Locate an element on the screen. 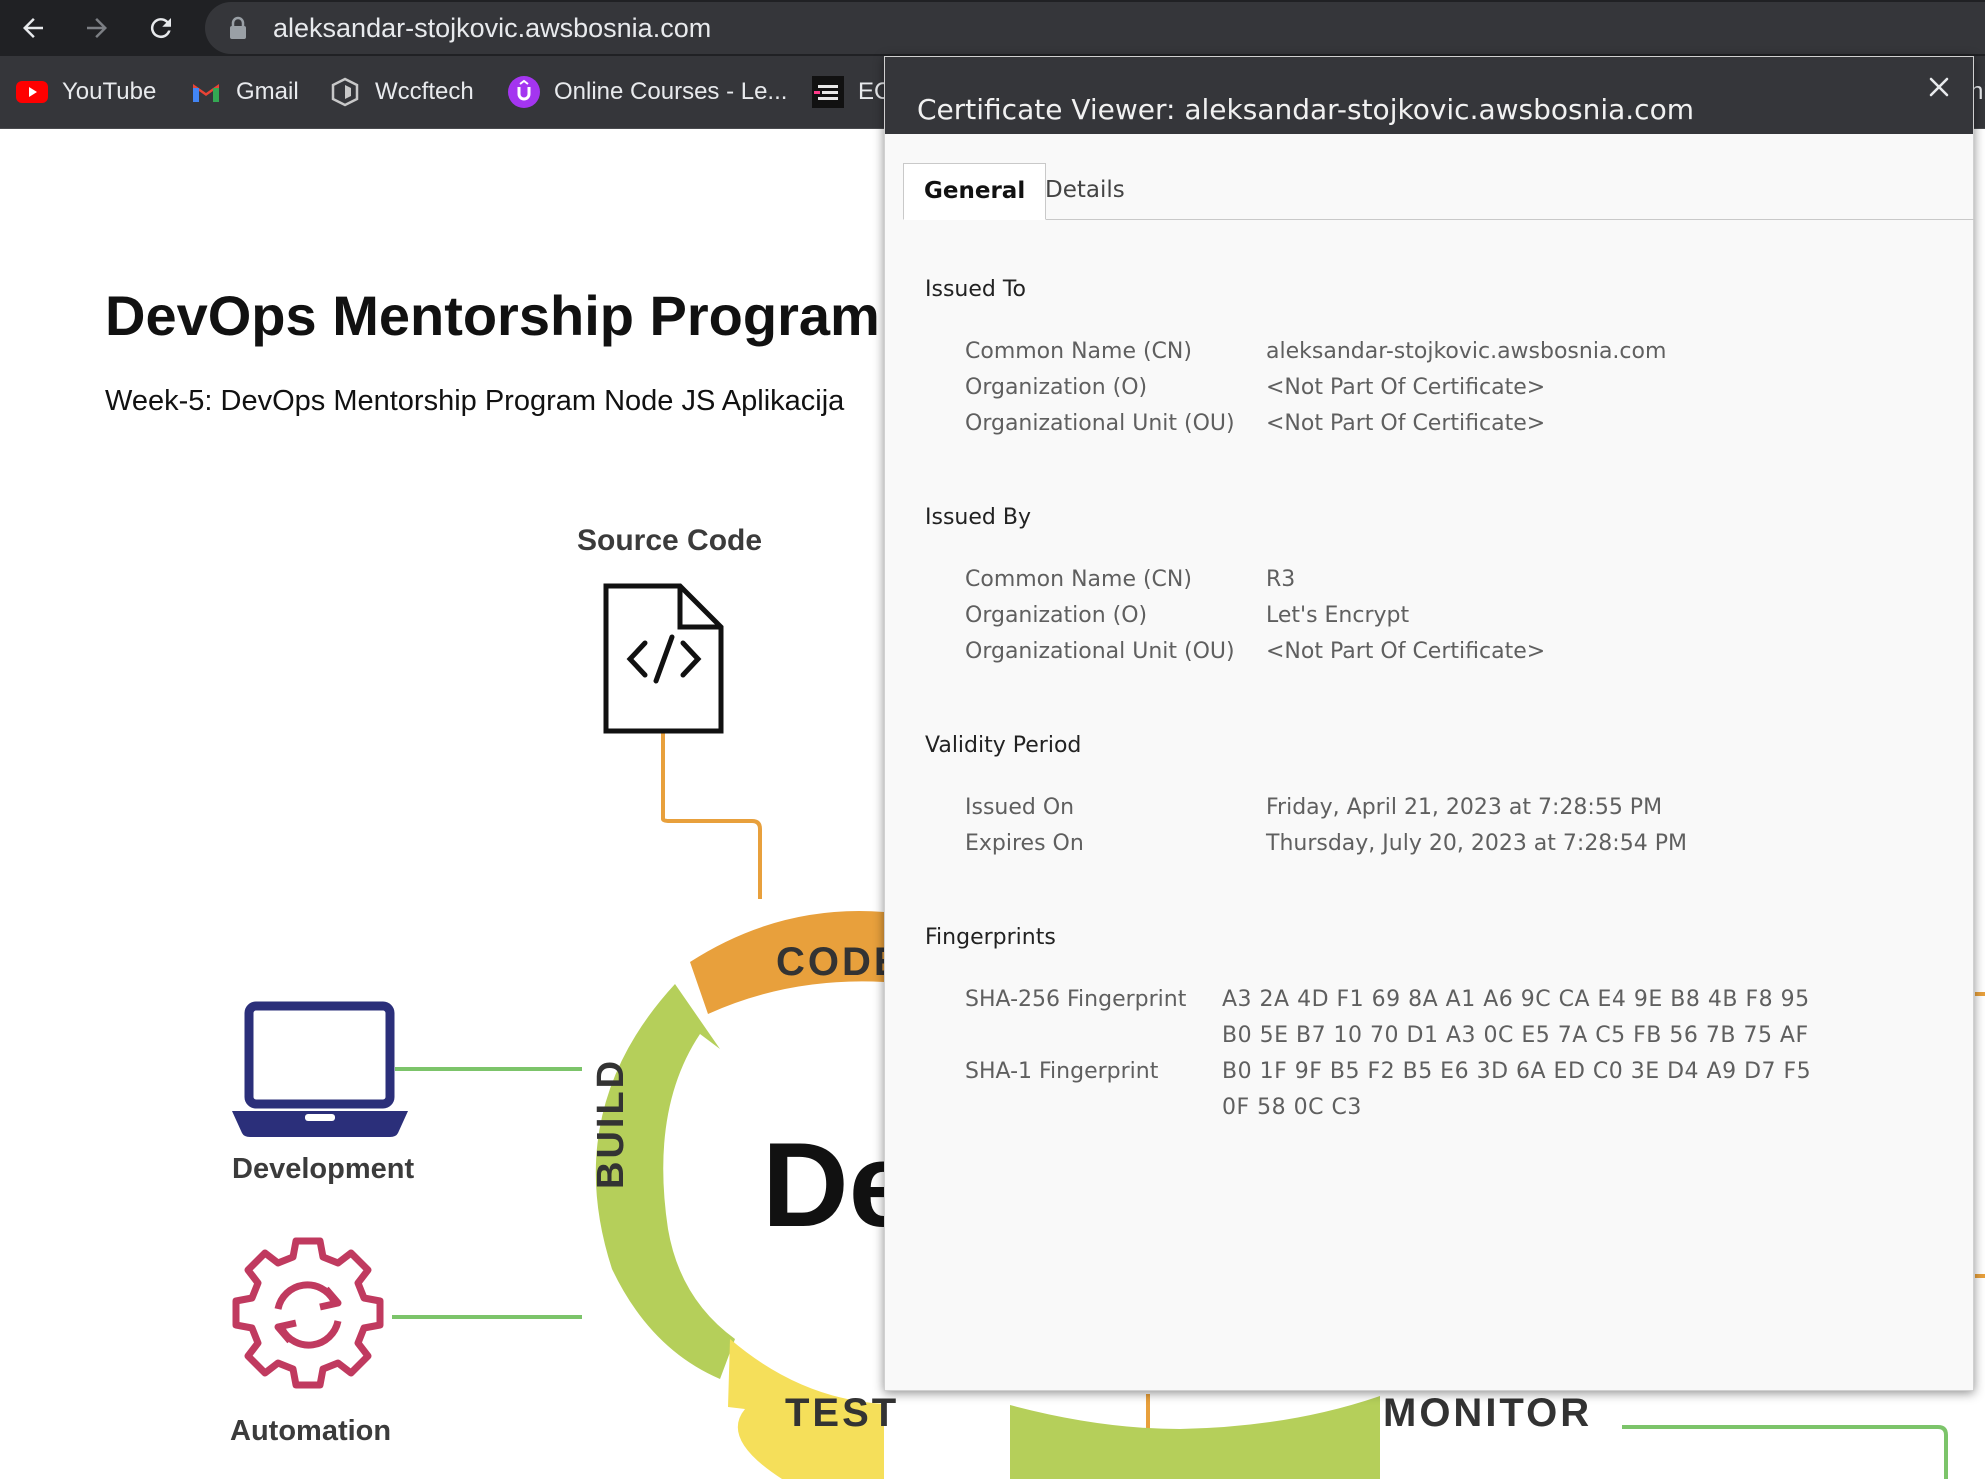 The width and height of the screenshot is (1985, 1479). ec-icon is located at coordinates (828, 92).